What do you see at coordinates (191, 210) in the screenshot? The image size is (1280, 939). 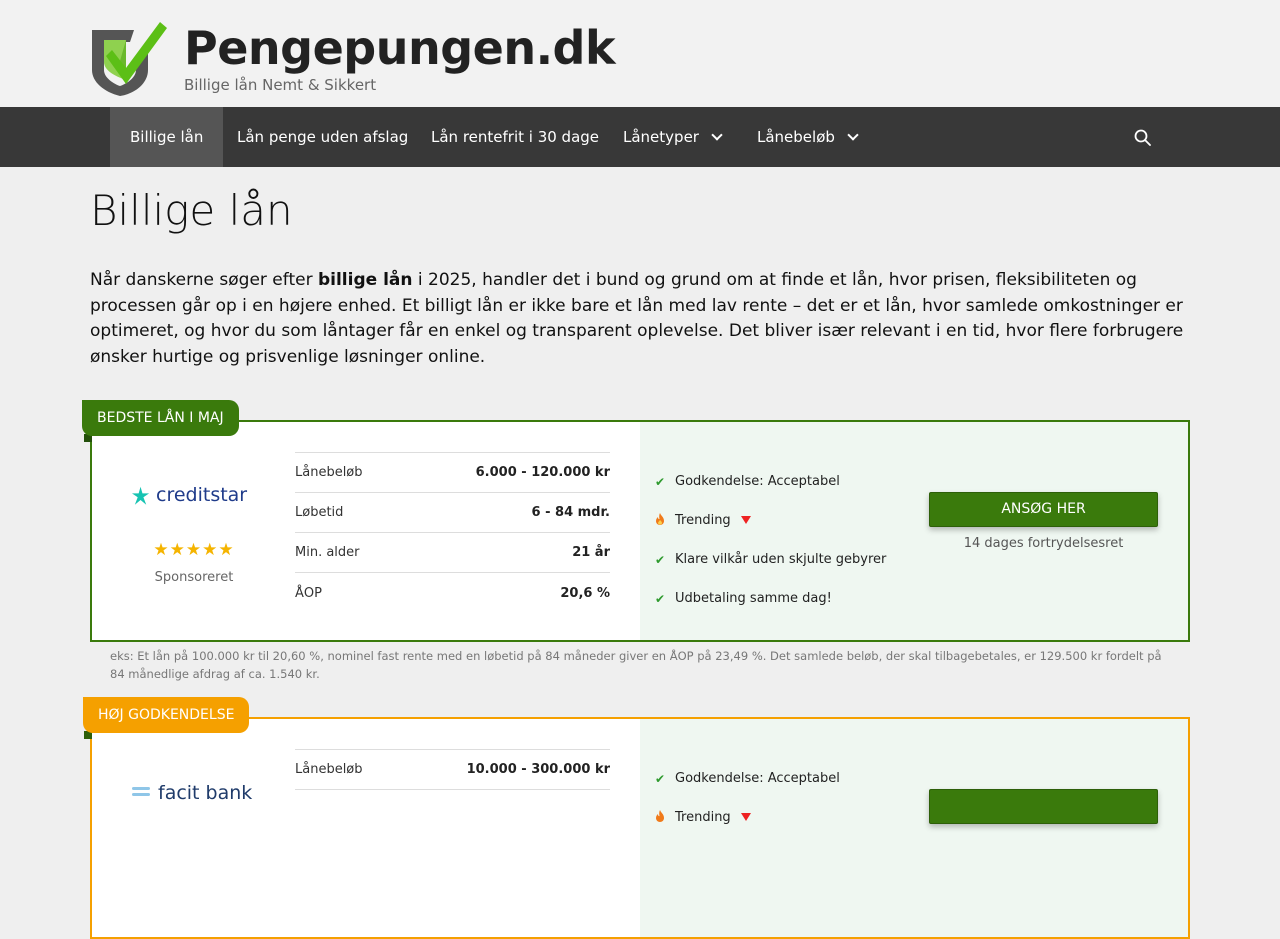 I see `page-title: Billige lån` at bounding box center [191, 210].